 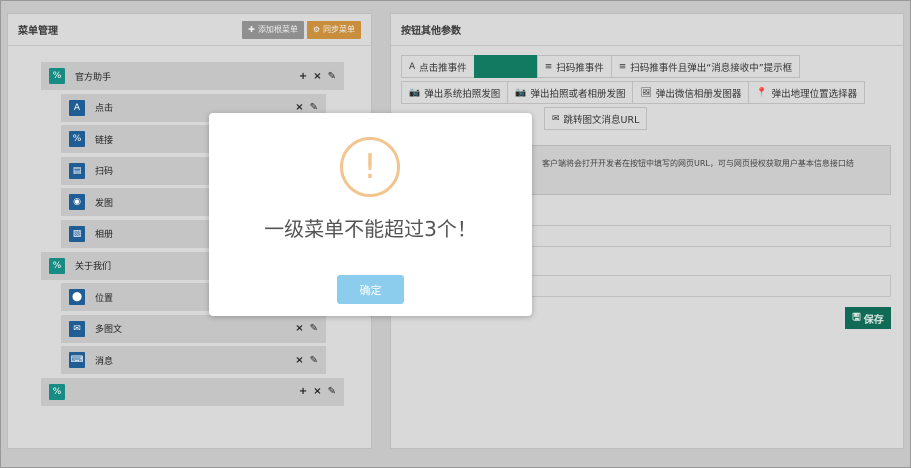 I want to click on confirm-button: 确定, so click(x=370, y=289).